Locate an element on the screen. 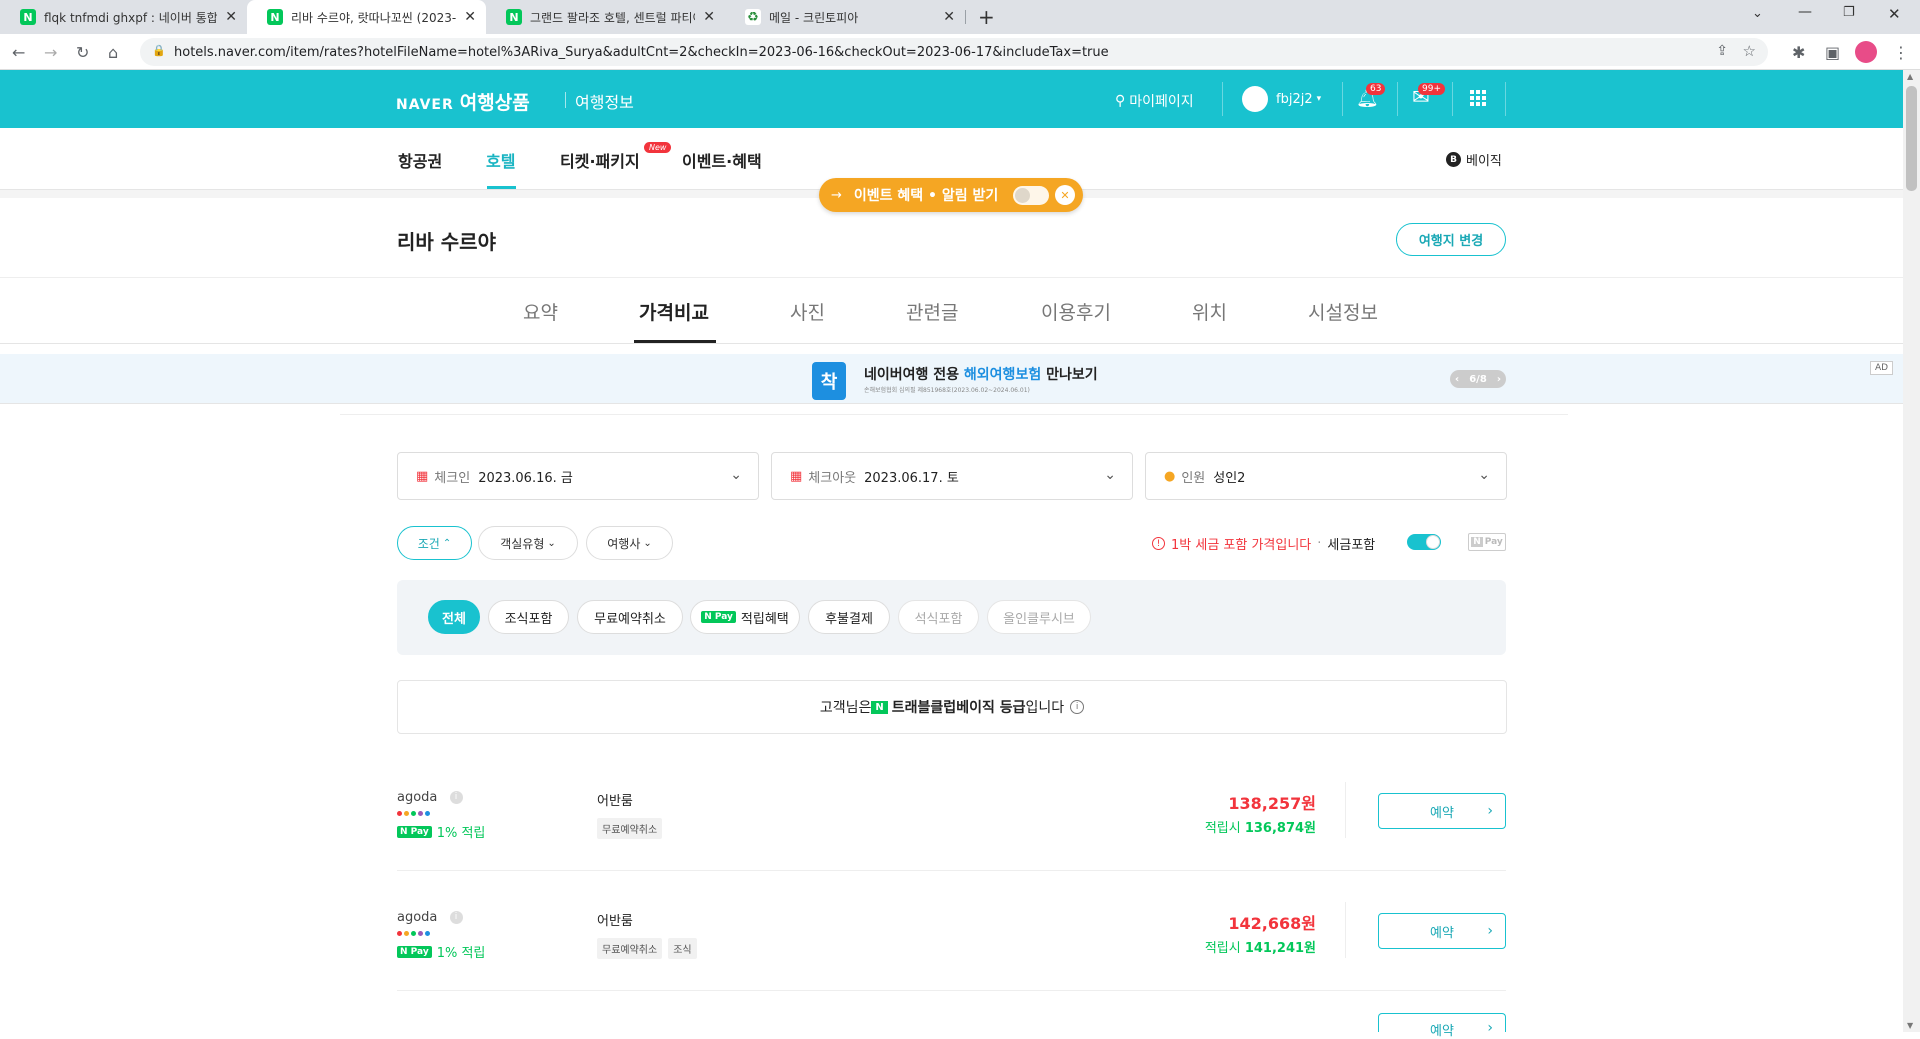 Image resolution: width=1920 pixels, height=1039 pixels. membership-prefix: 고객님은 is located at coordinates (845, 708).